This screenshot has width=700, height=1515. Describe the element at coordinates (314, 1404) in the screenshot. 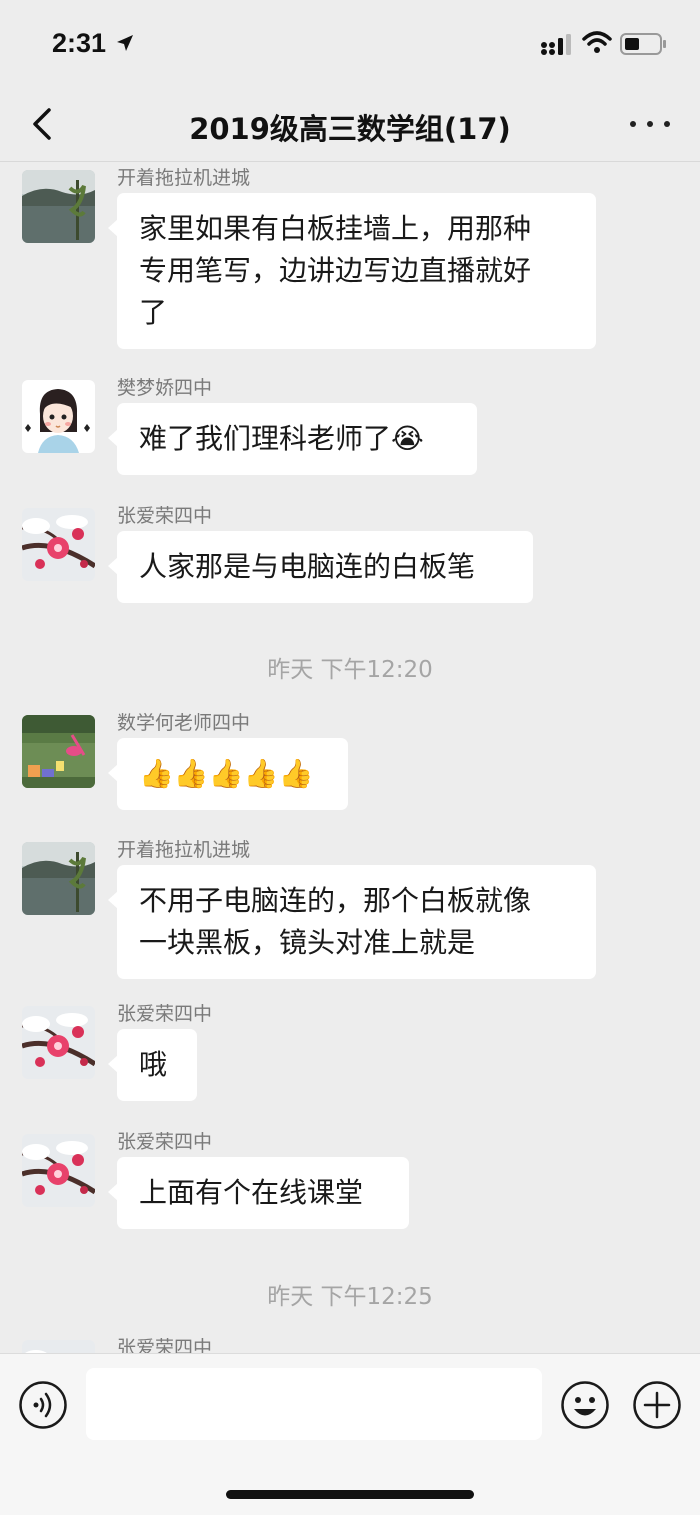

I see `message-input` at that location.